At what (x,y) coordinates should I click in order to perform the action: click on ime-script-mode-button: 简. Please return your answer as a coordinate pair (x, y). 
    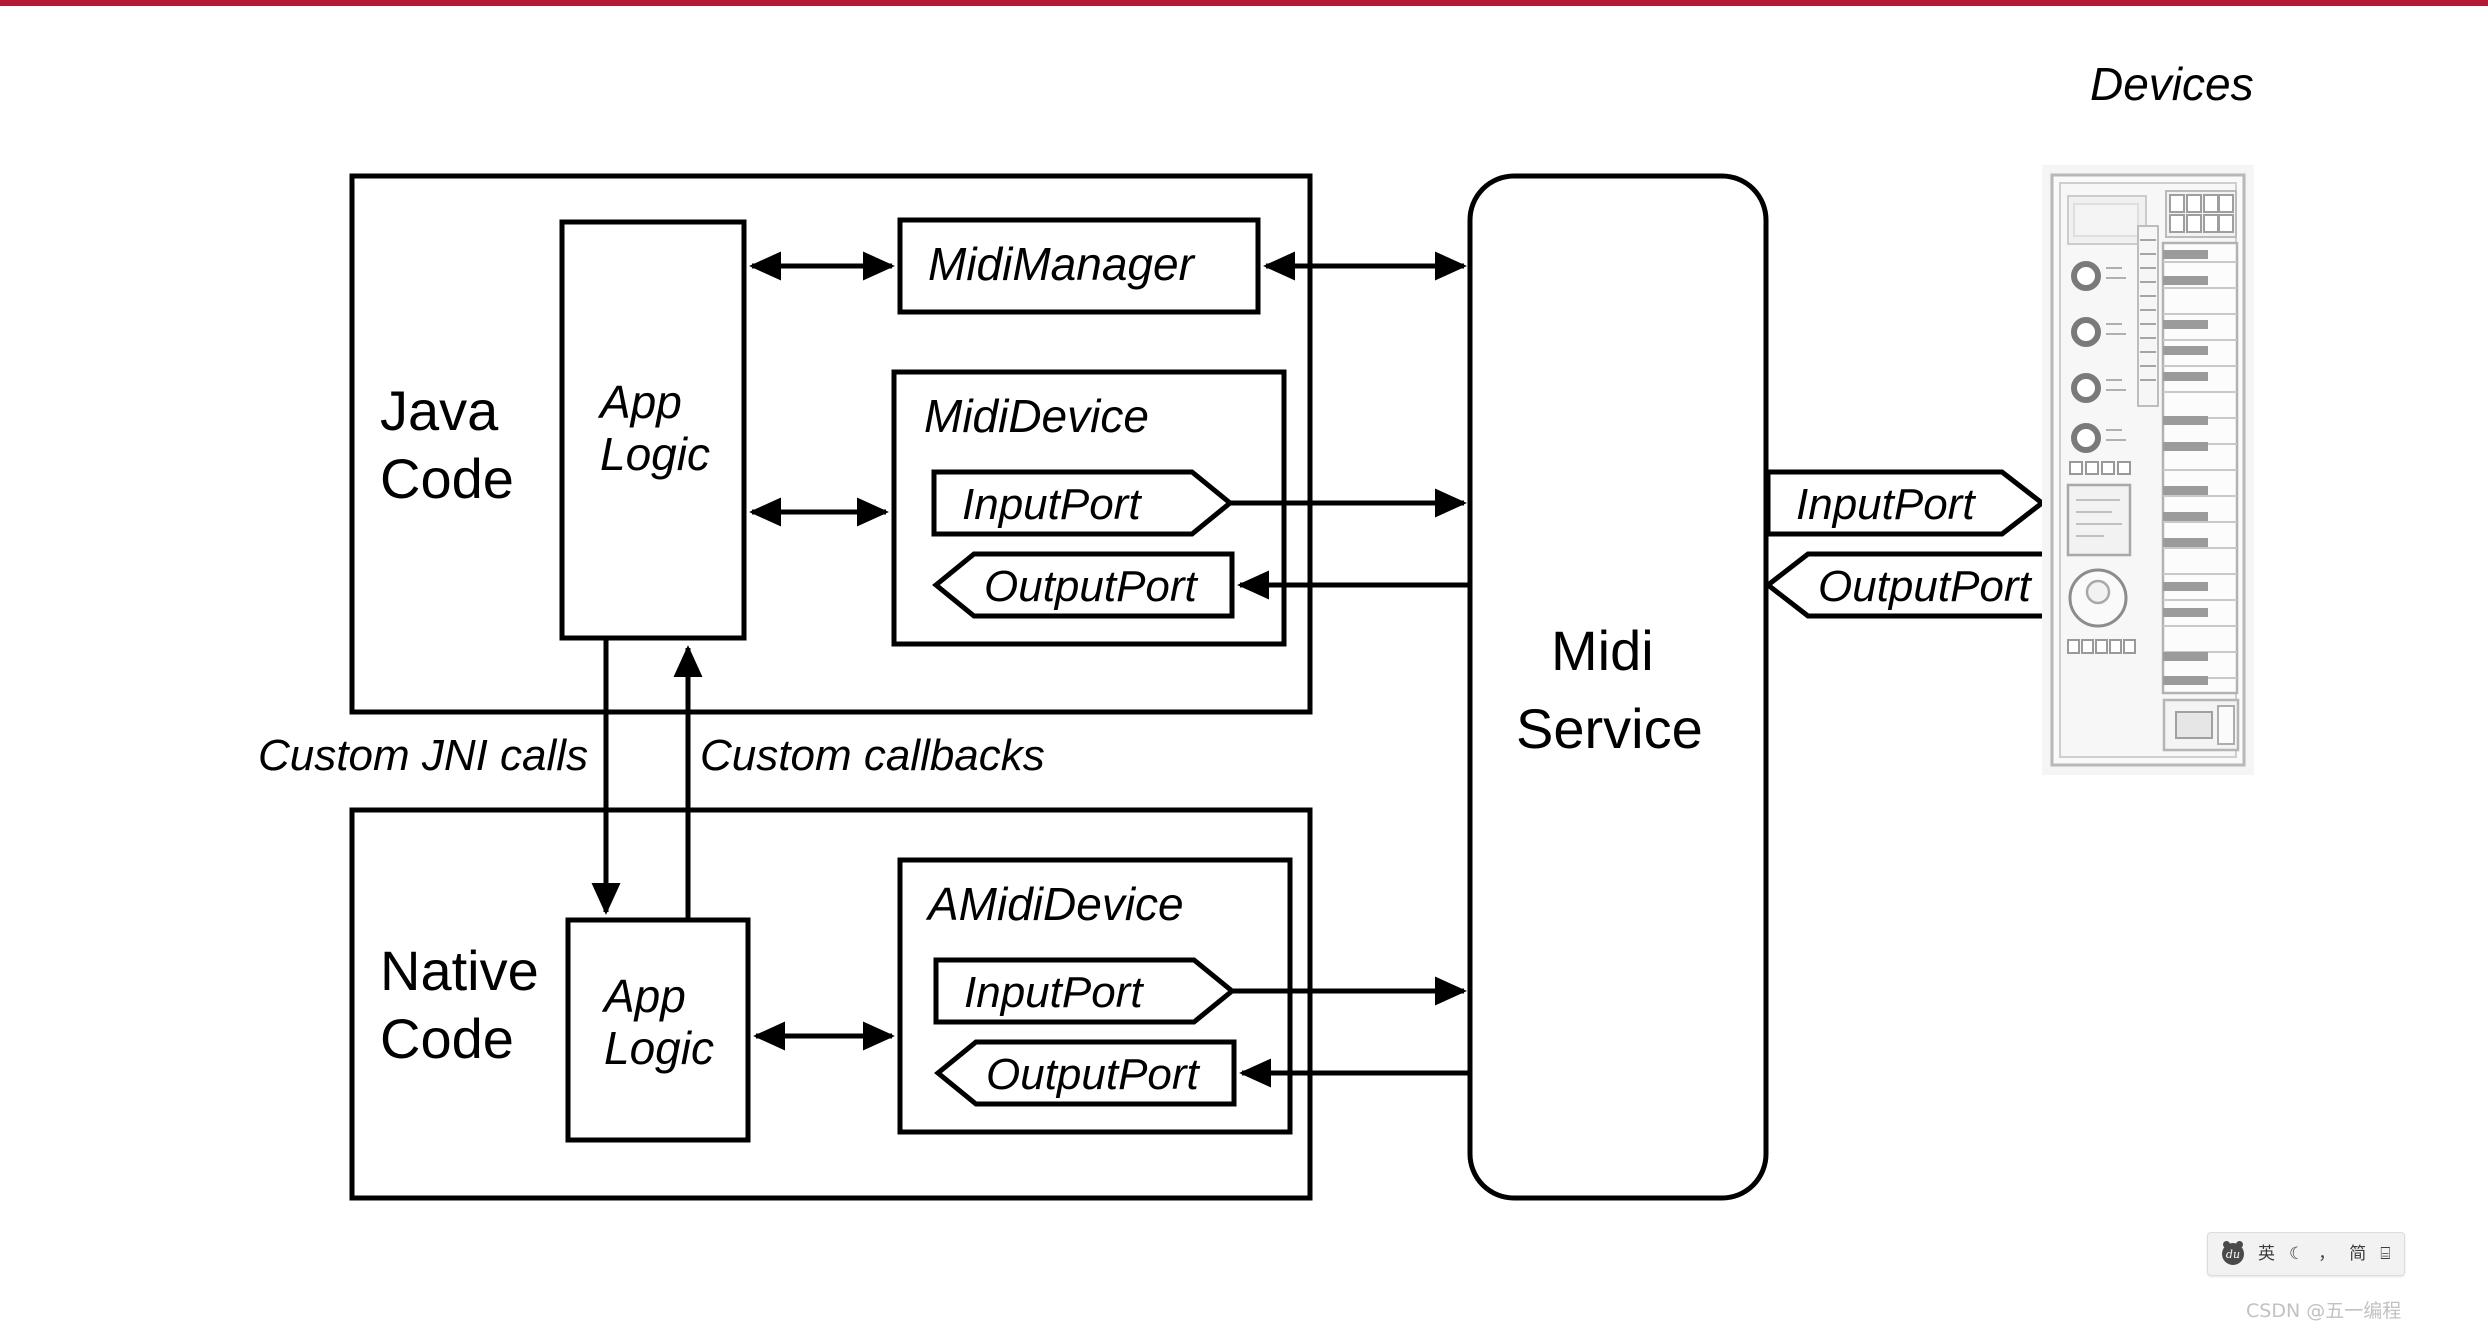
    Looking at the image, I should click on (2357, 1254).